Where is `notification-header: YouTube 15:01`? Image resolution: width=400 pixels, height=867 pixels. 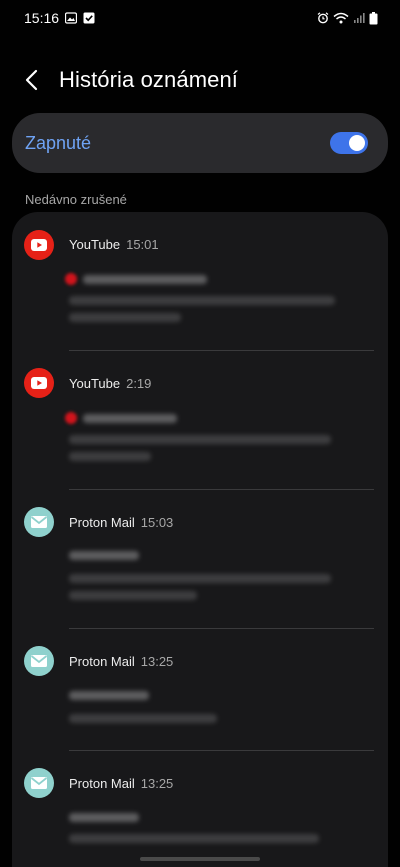 notification-header: YouTube 15:01 is located at coordinates (114, 244).